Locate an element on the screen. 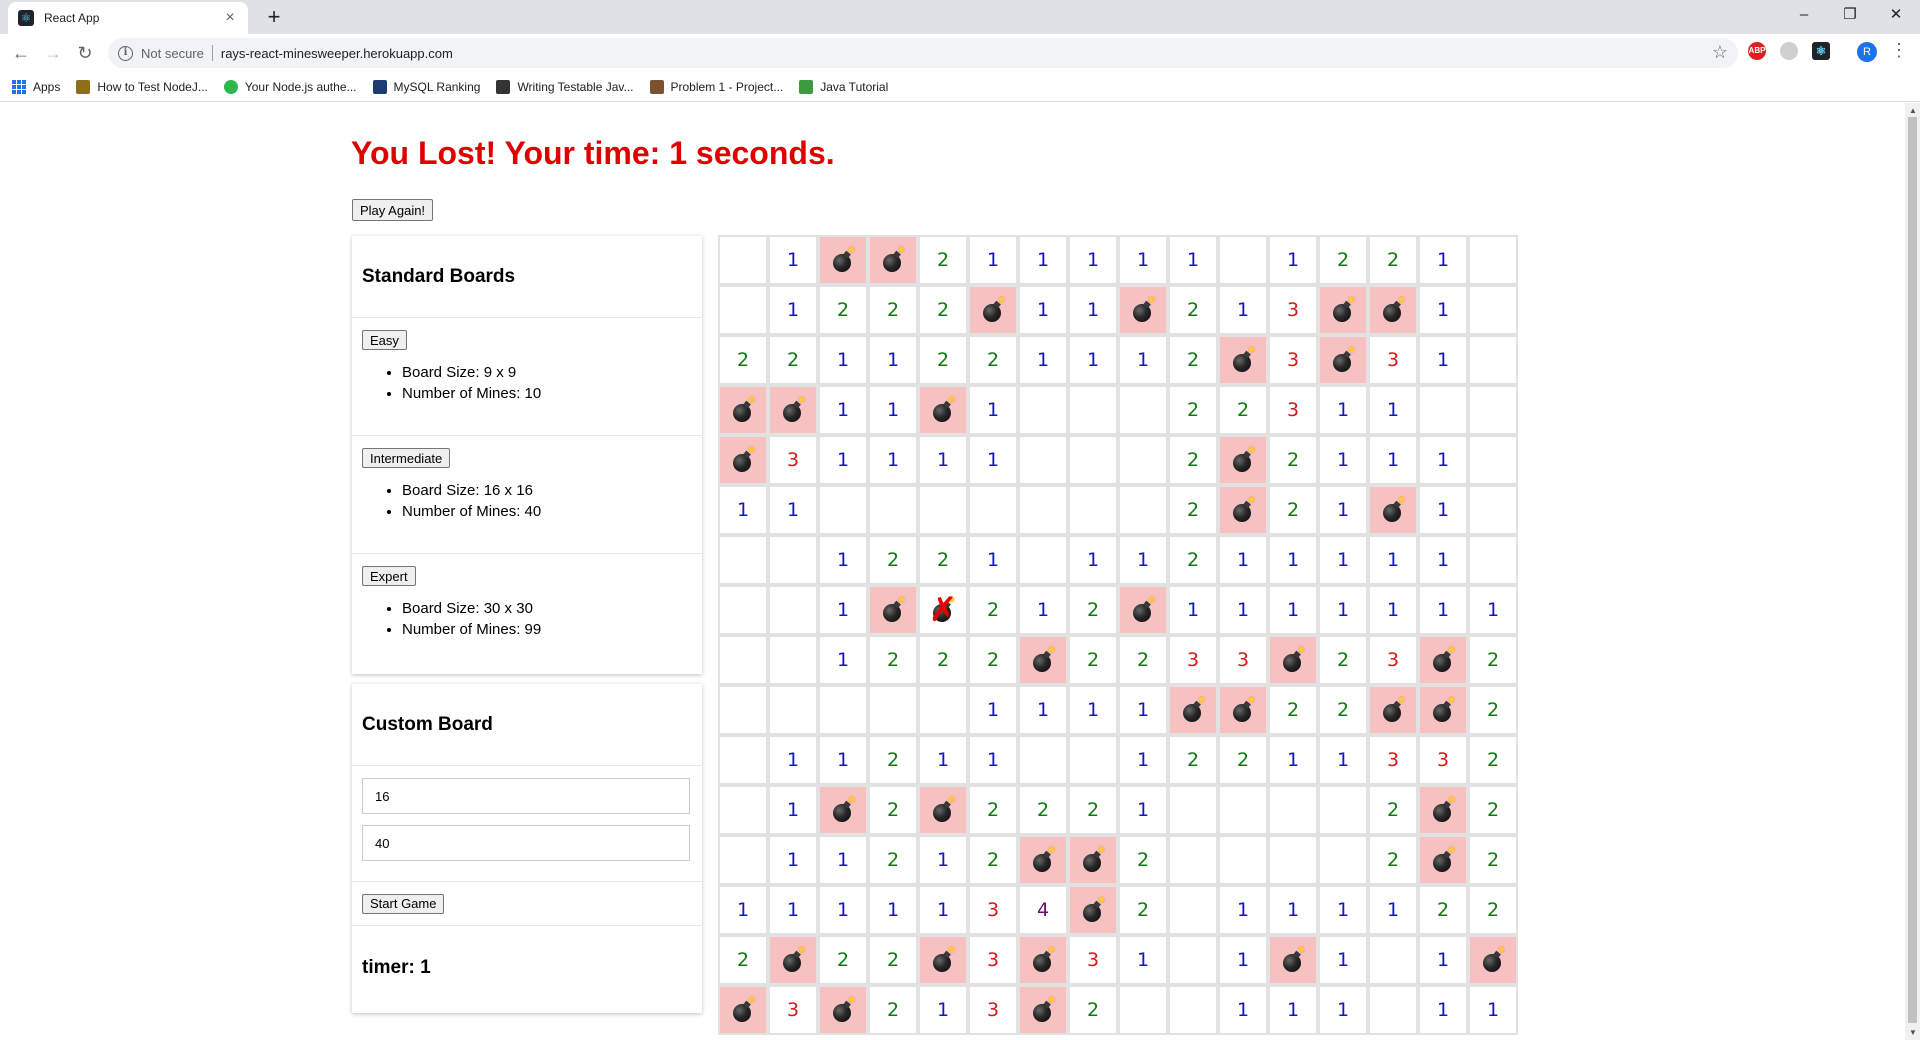  close-tab-icon: × is located at coordinates (230, 18).